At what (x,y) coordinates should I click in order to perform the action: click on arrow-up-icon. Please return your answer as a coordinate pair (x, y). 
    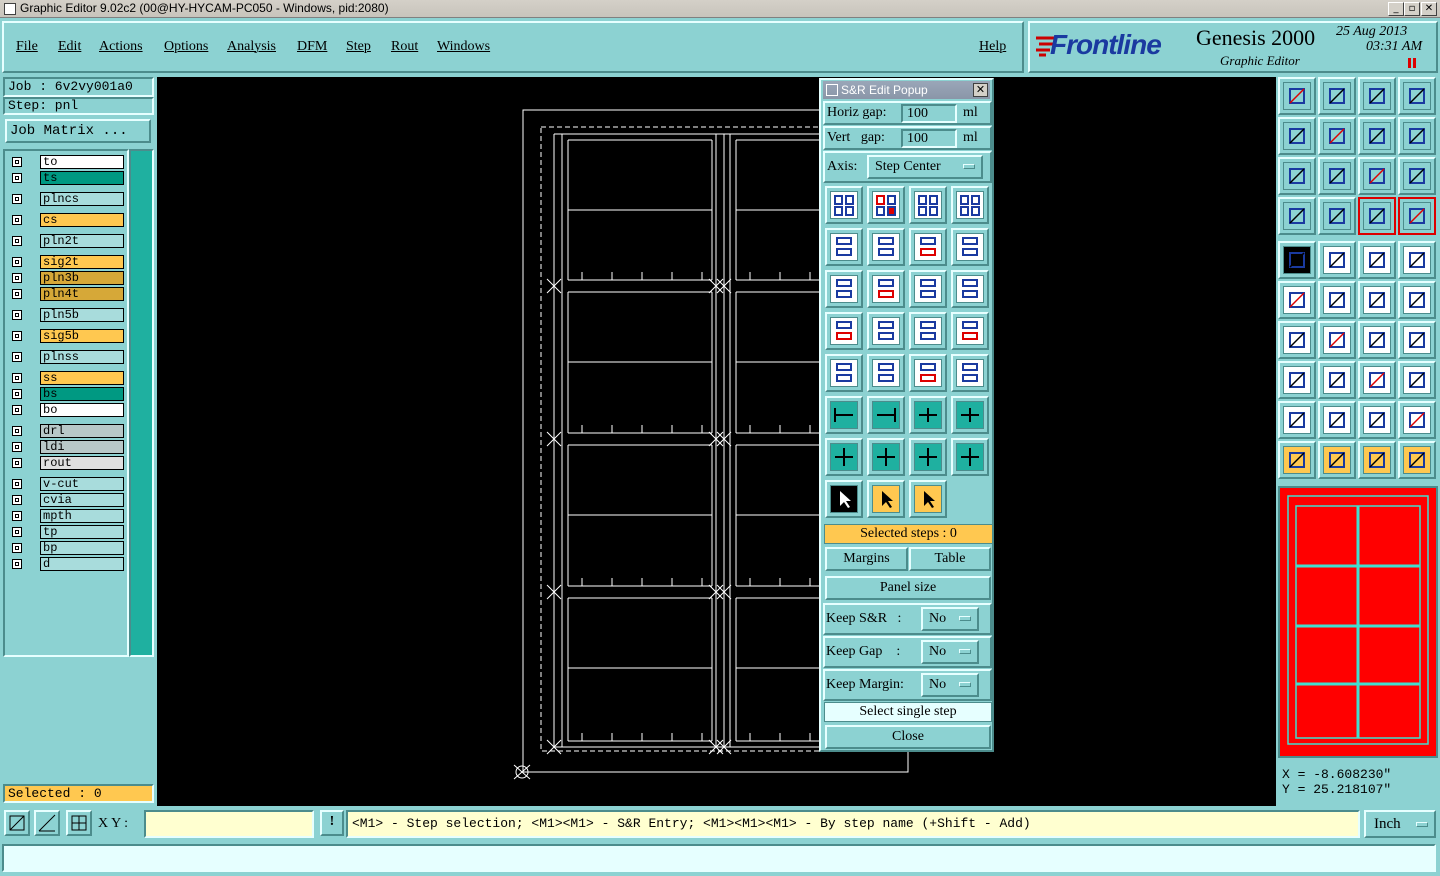
    Looking at the image, I should click on (928, 415).